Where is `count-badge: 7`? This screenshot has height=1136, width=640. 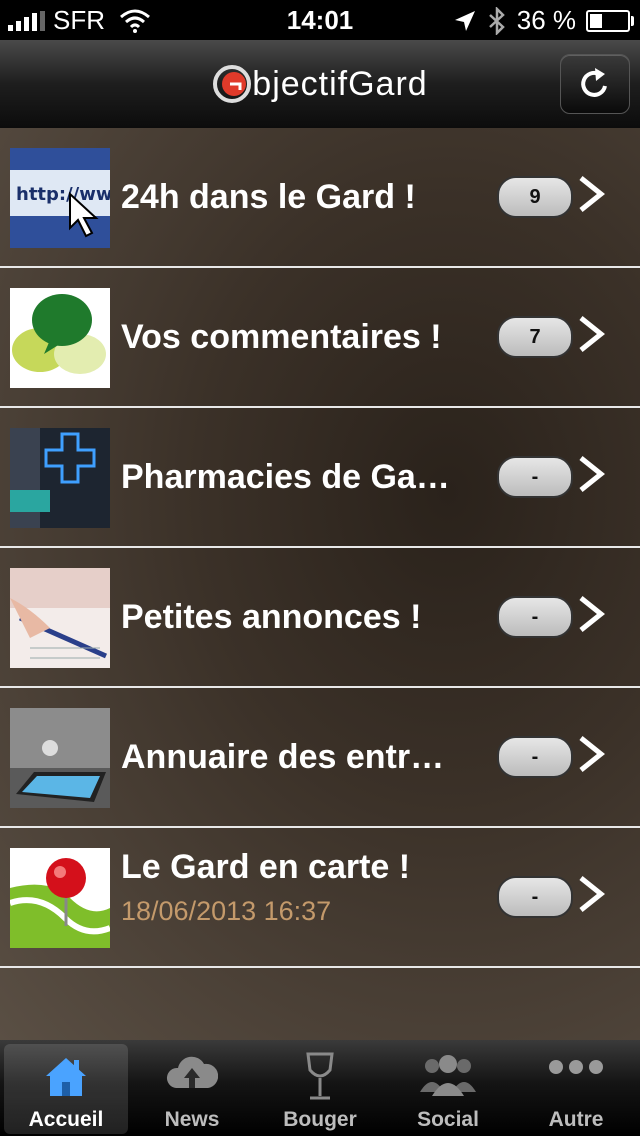 count-badge: 7 is located at coordinates (535, 337).